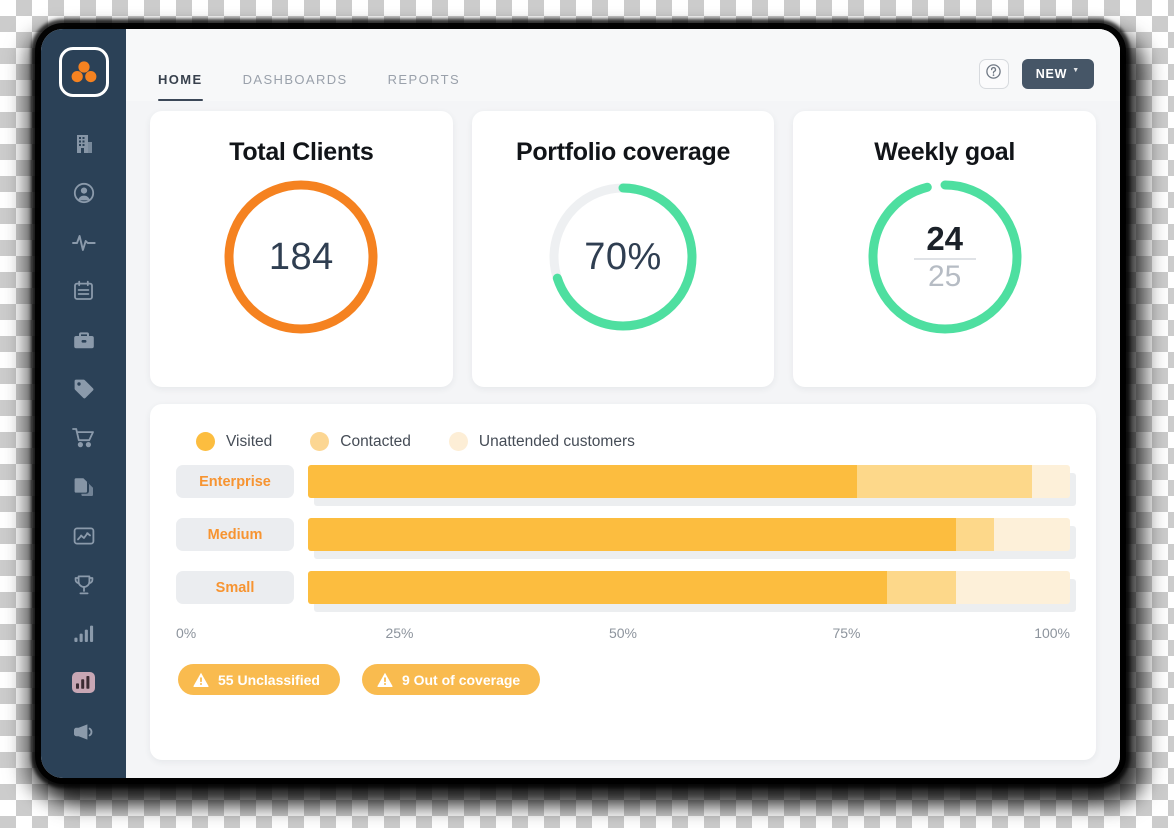 The width and height of the screenshot is (1174, 828). Describe the element at coordinates (568, 65) in the screenshot. I see `tab-bar: HOME DASHBOARDS REPORTS` at that location.